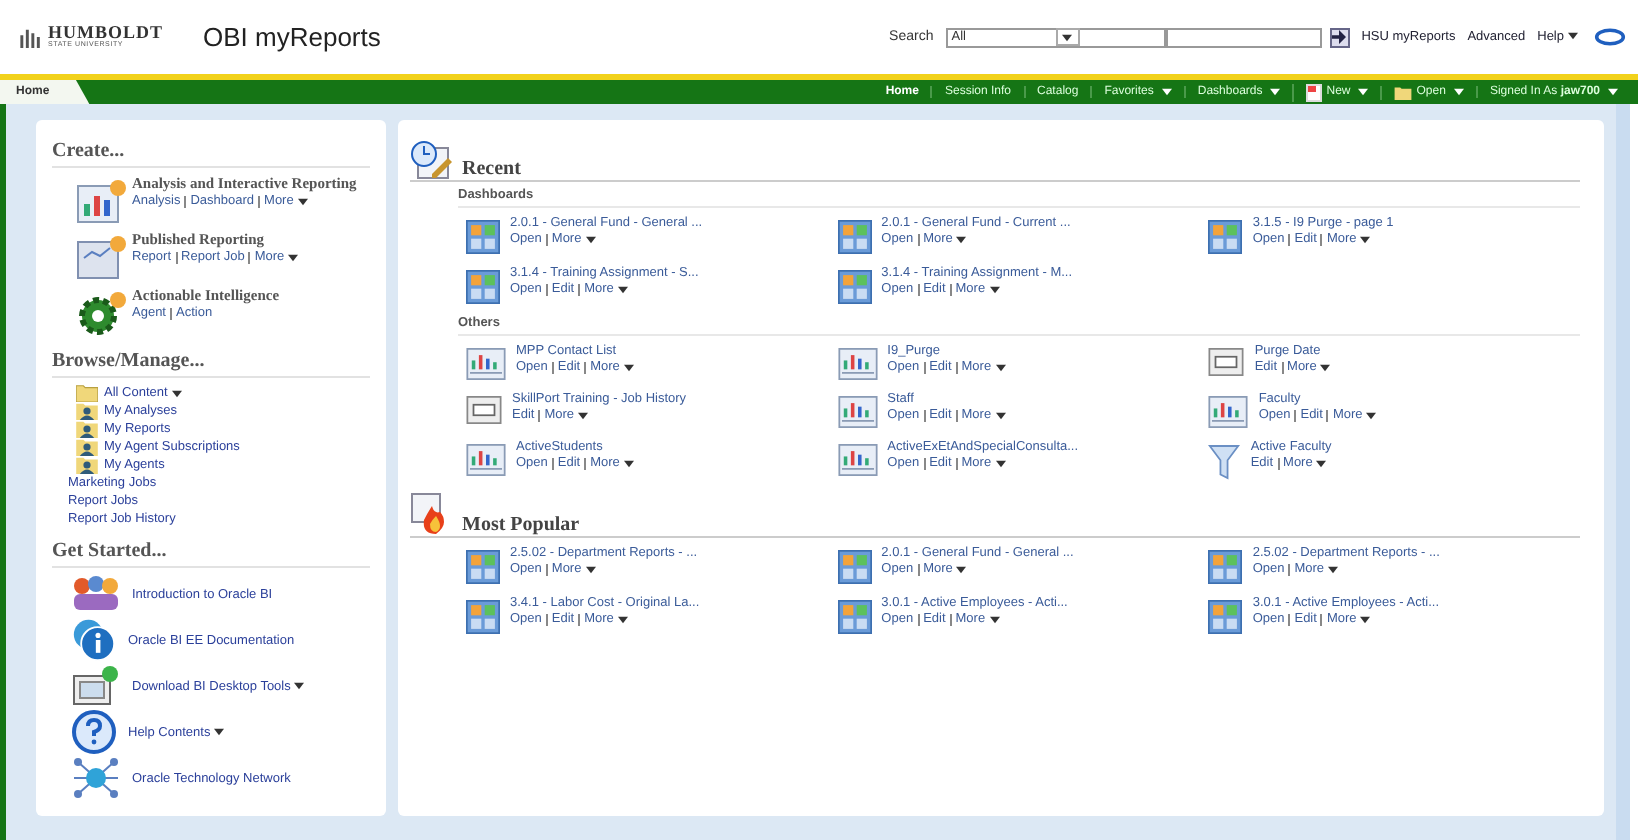  What do you see at coordinates (1067, 37) in the screenshot?
I see `dropdown-caret-icon` at bounding box center [1067, 37].